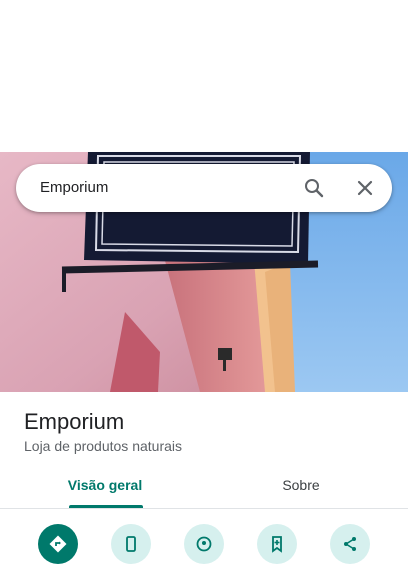 This screenshot has width=408, height=564. I want to click on search-bar: Emporium, so click(204, 188).